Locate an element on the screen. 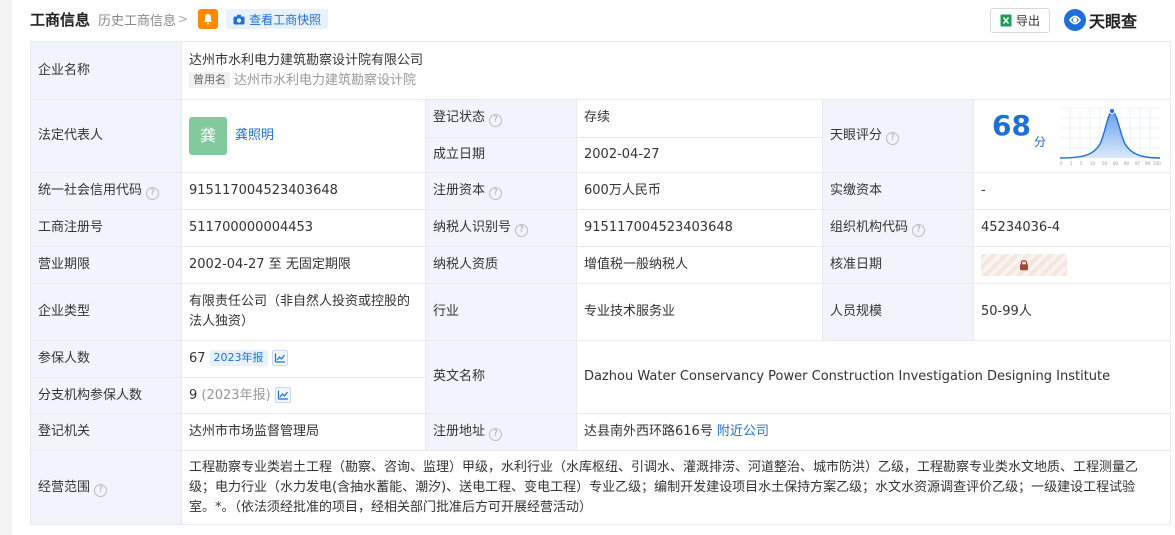 The height and width of the screenshot is (535, 1175). report-year-tag: 2023年报 is located at coordinates (238, 358).